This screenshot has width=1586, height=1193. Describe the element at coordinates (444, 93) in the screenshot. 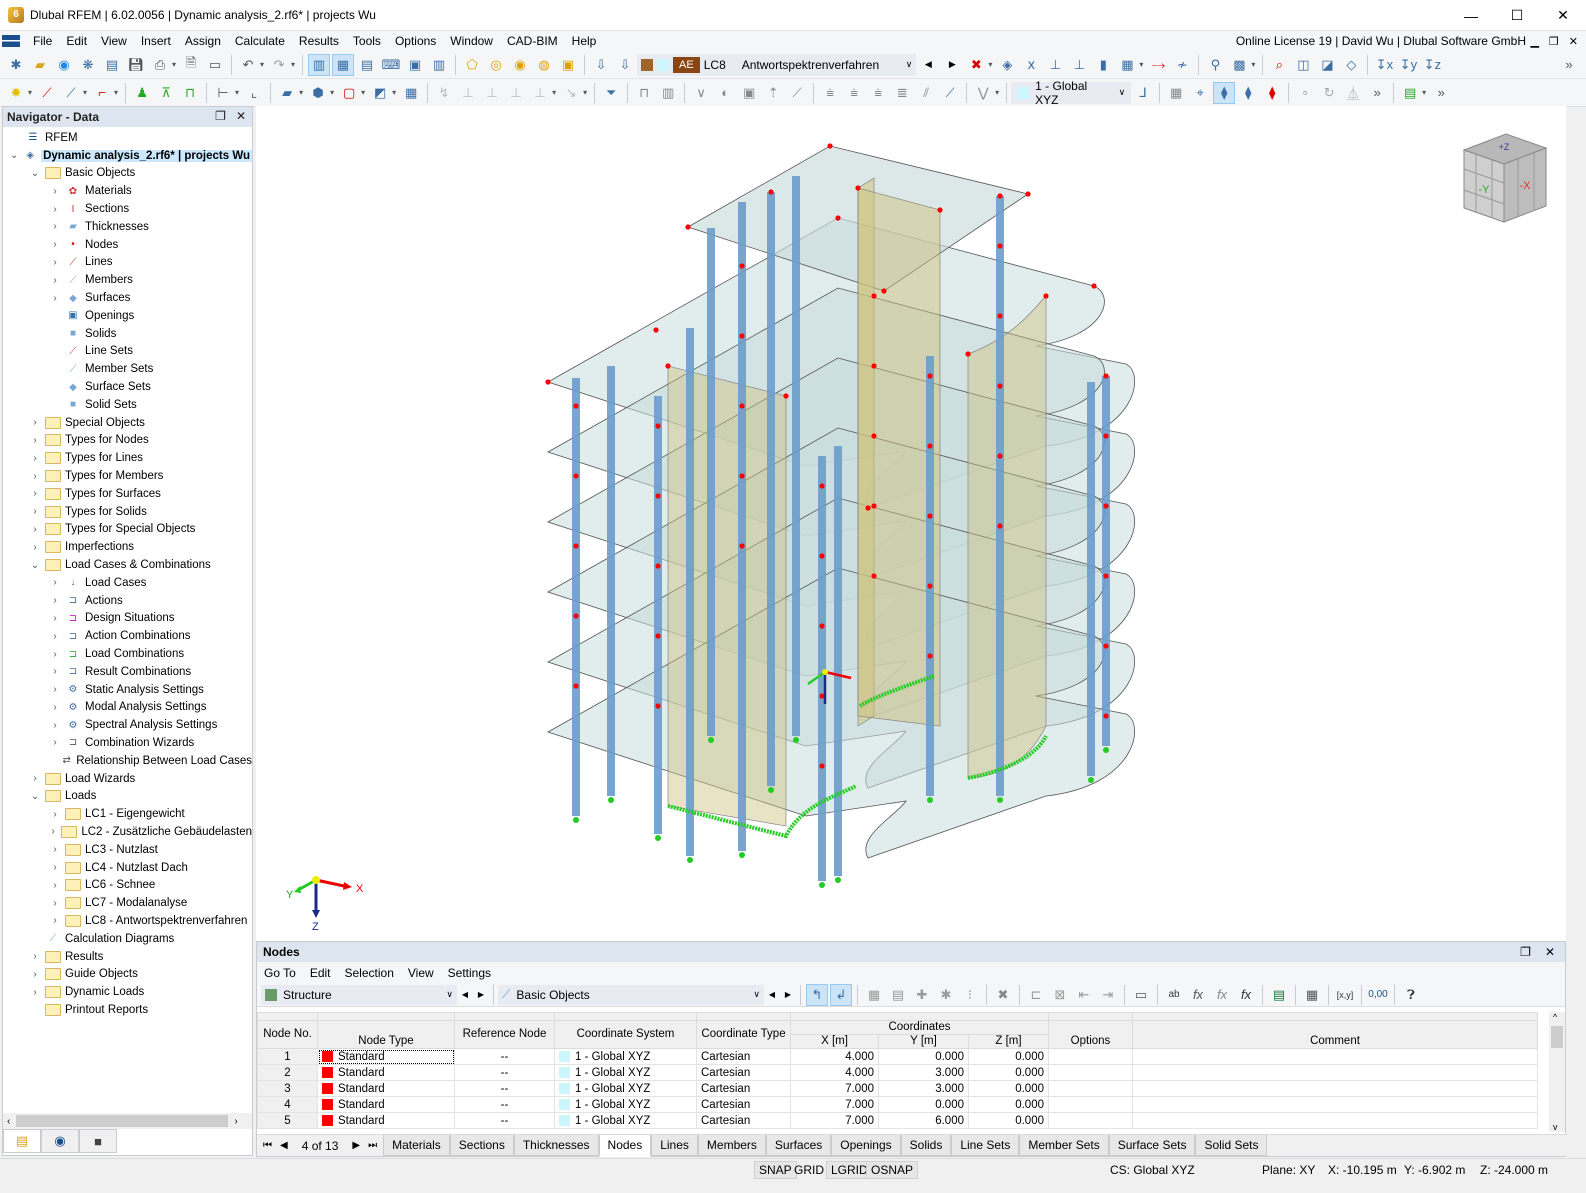

I see `load-node-icon: ↯` at that location.